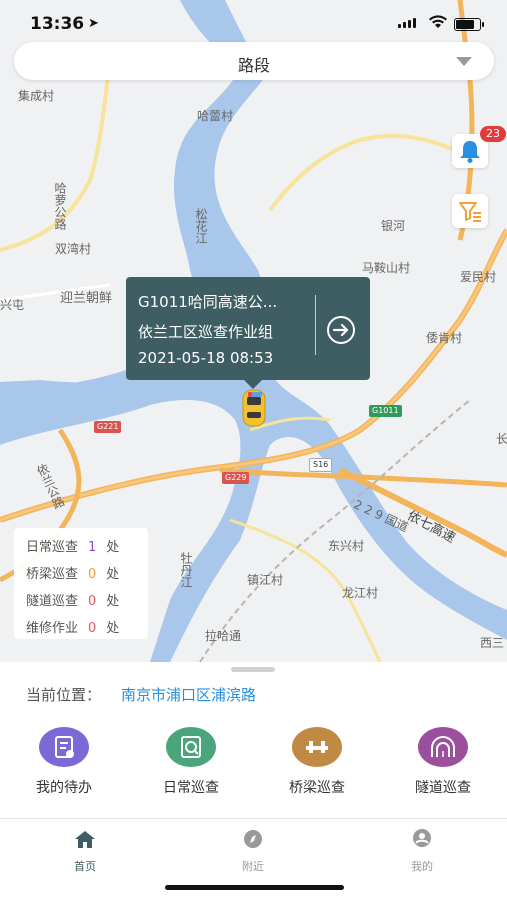  I want to click on current-location-value: 南京市浦口区浦滨路, so click(188, 694).